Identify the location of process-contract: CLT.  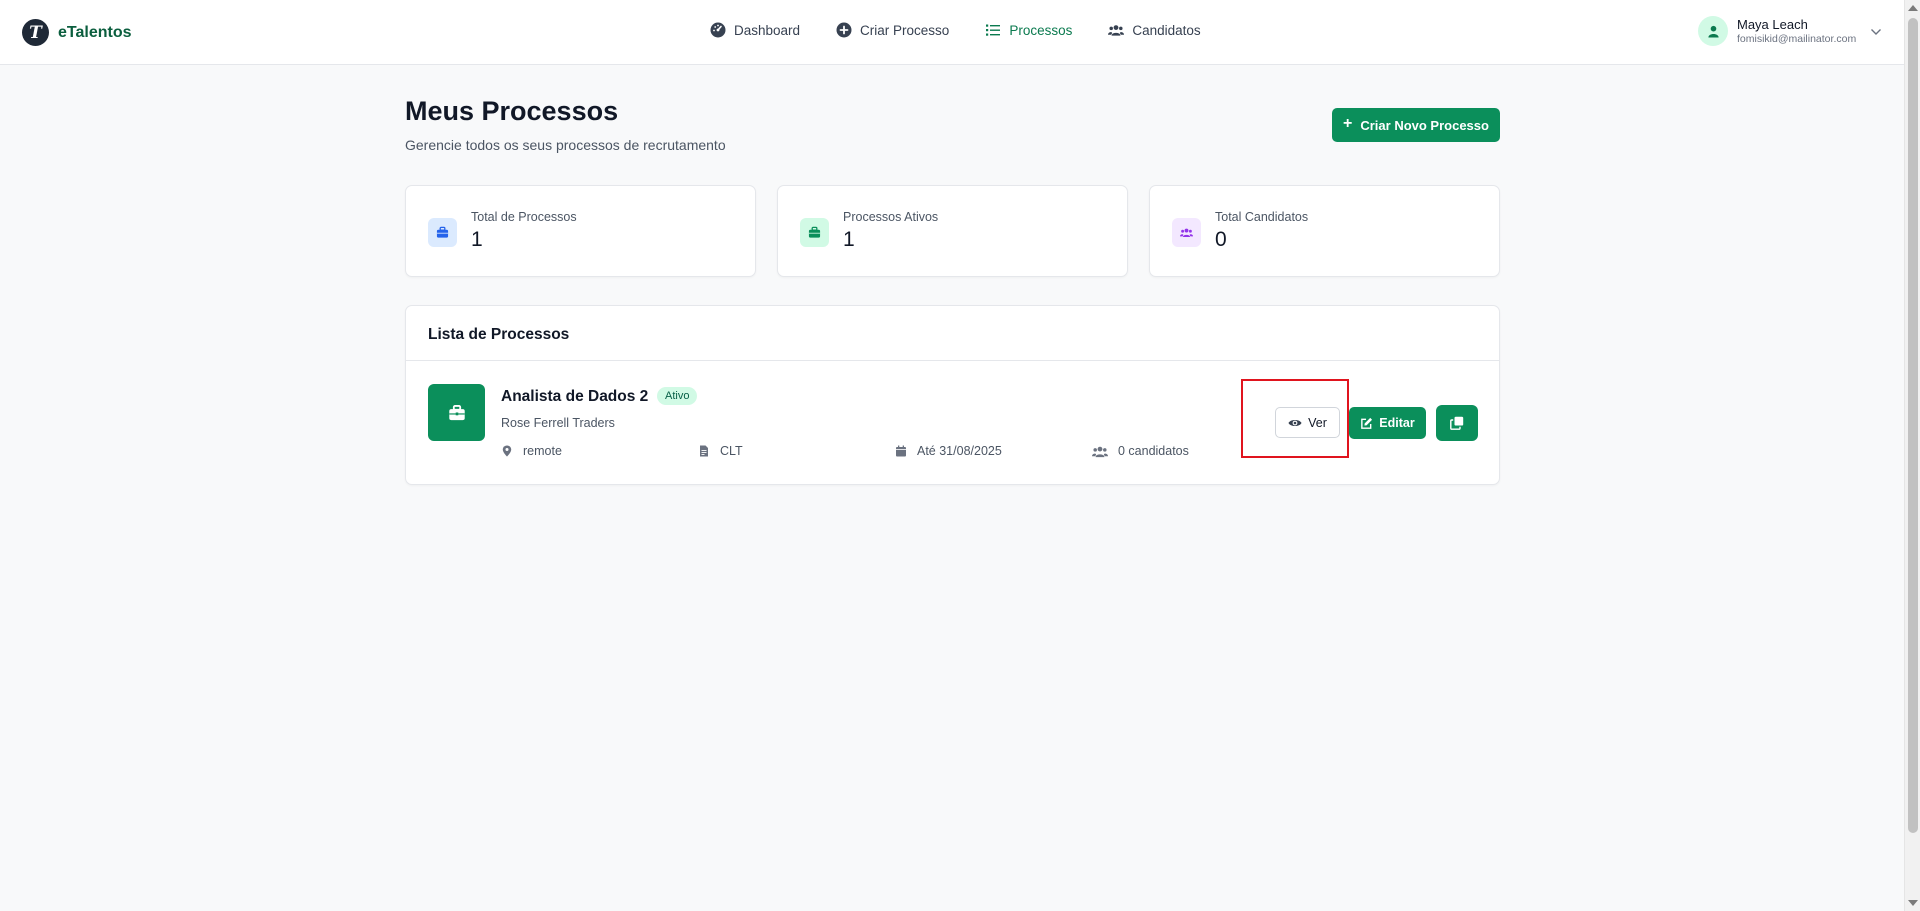
(720, 451).